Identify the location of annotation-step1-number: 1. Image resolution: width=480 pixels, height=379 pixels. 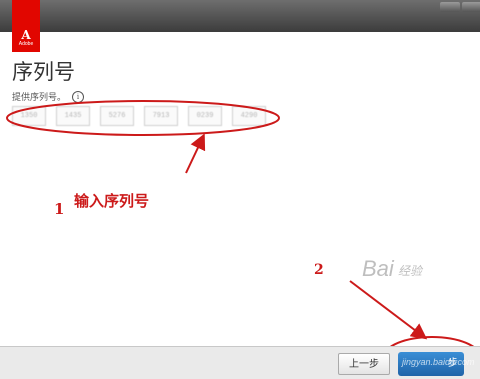
(59, 209).